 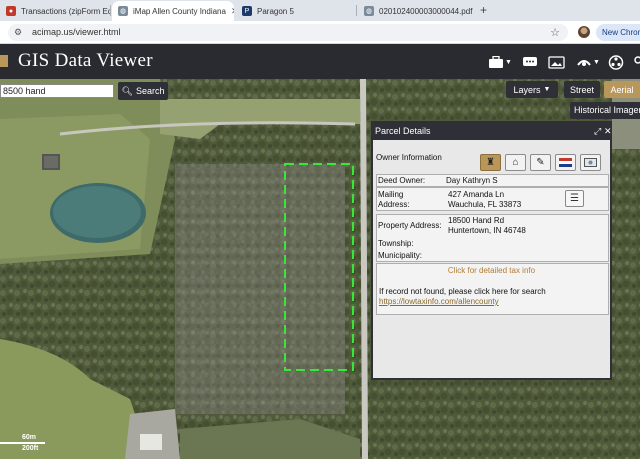 What do you see at coordinates (530, 62) in the screenshot?
I see `chat-icon` at bounding box center [530, 62].